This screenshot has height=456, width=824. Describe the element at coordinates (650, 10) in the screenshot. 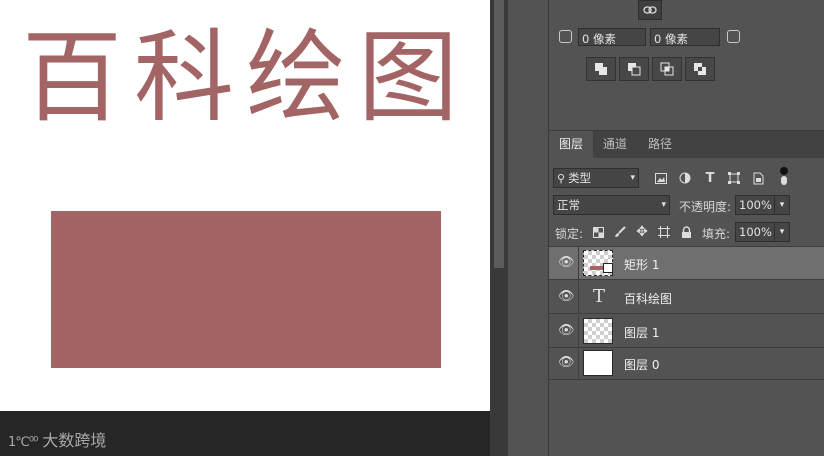

I see `link-icon` at that location.